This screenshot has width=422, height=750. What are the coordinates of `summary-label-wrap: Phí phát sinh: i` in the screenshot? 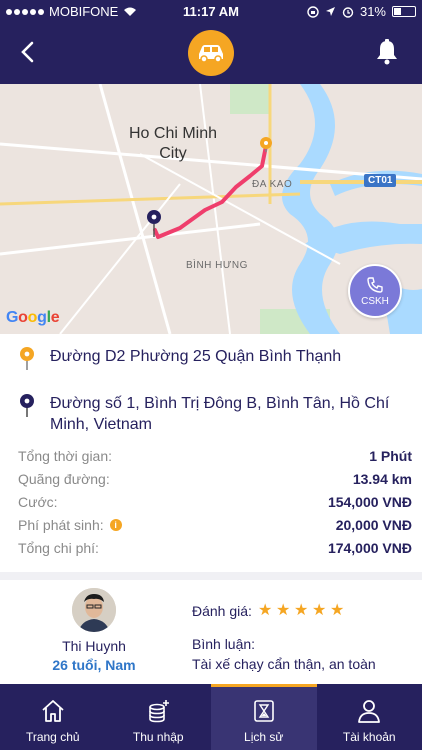 It's located at (70, 525).